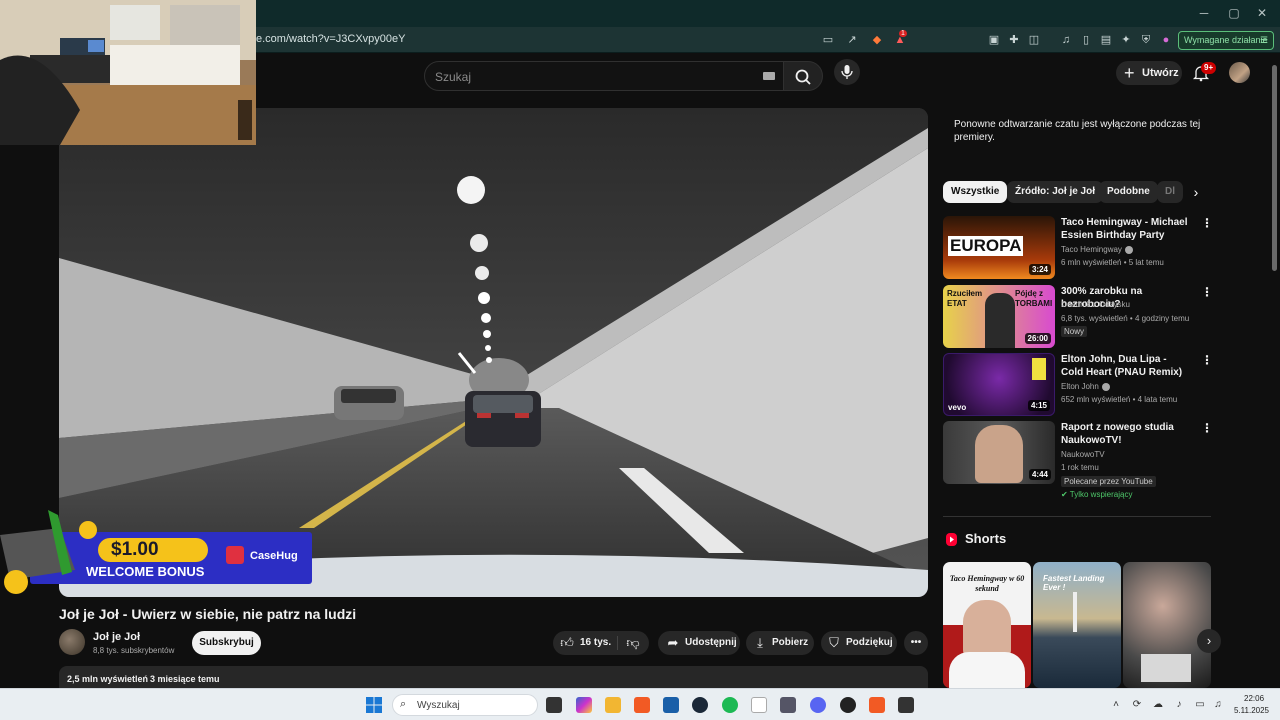 The height and width of the screenshot is (720, 1280). What do you see at coordinates (584, 705) in the screenshot?
I see `copilot-icon` at bounding box center [584, 705].